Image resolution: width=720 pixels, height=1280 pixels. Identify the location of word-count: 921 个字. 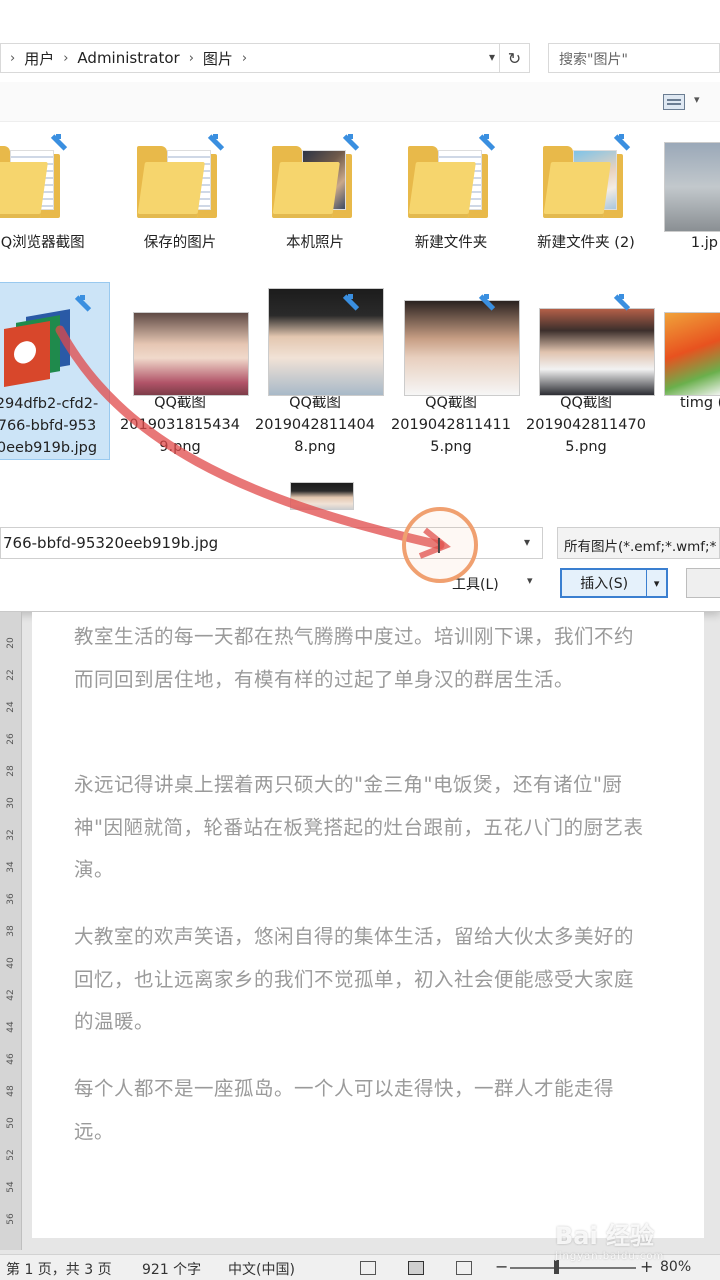
(171, 1269).